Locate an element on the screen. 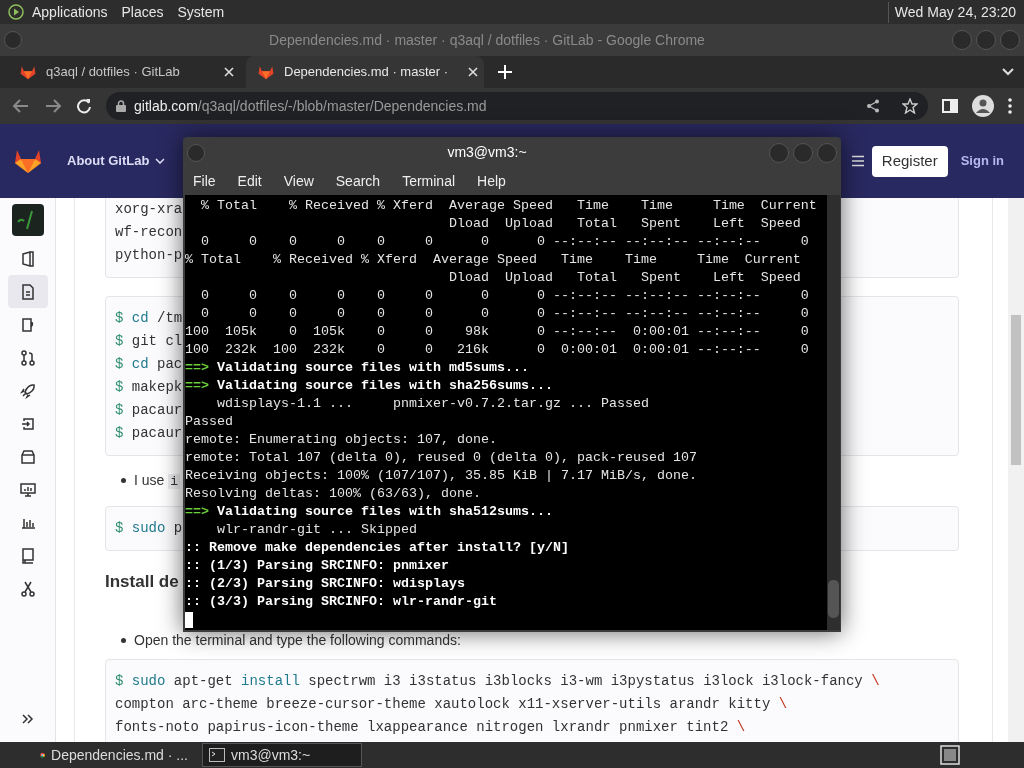  clock: Wed May 24, 23:20 is located at coordinates (951, 12).